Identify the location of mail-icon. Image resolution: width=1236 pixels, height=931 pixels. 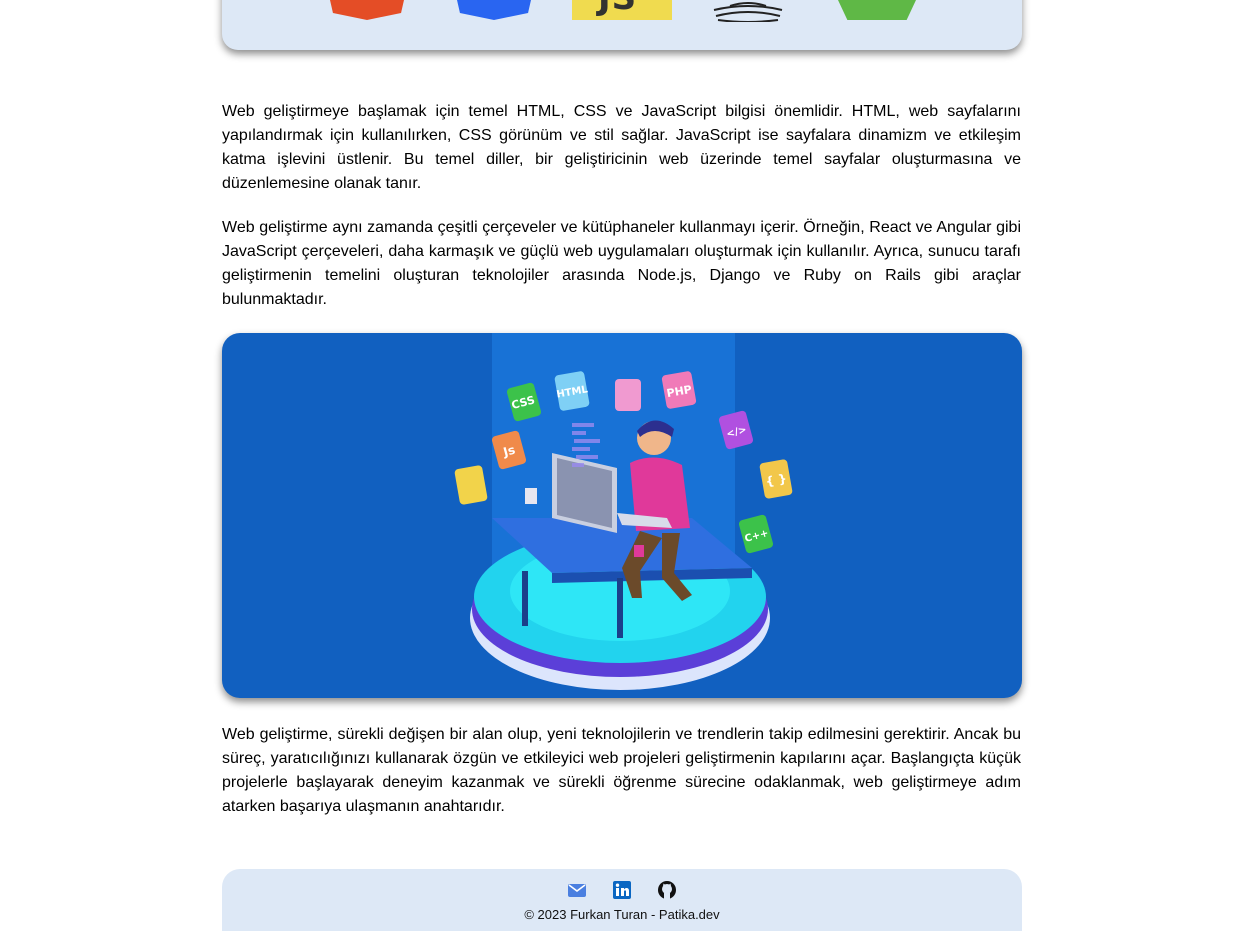
(577, 890).